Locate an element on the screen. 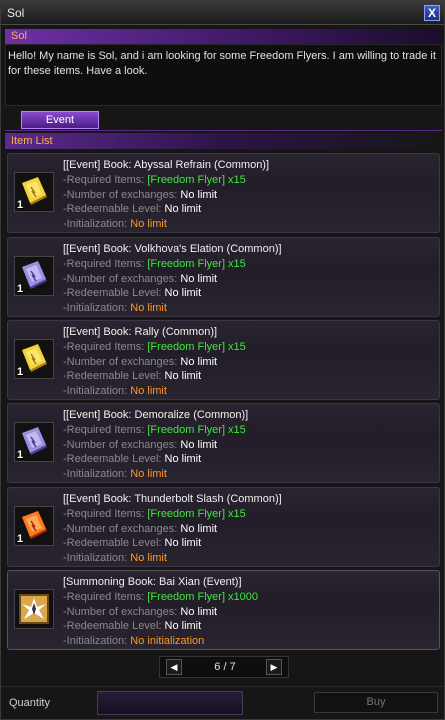 The image size is (445, 720). item-list-header: Item List is located at coordinates (223, 141).